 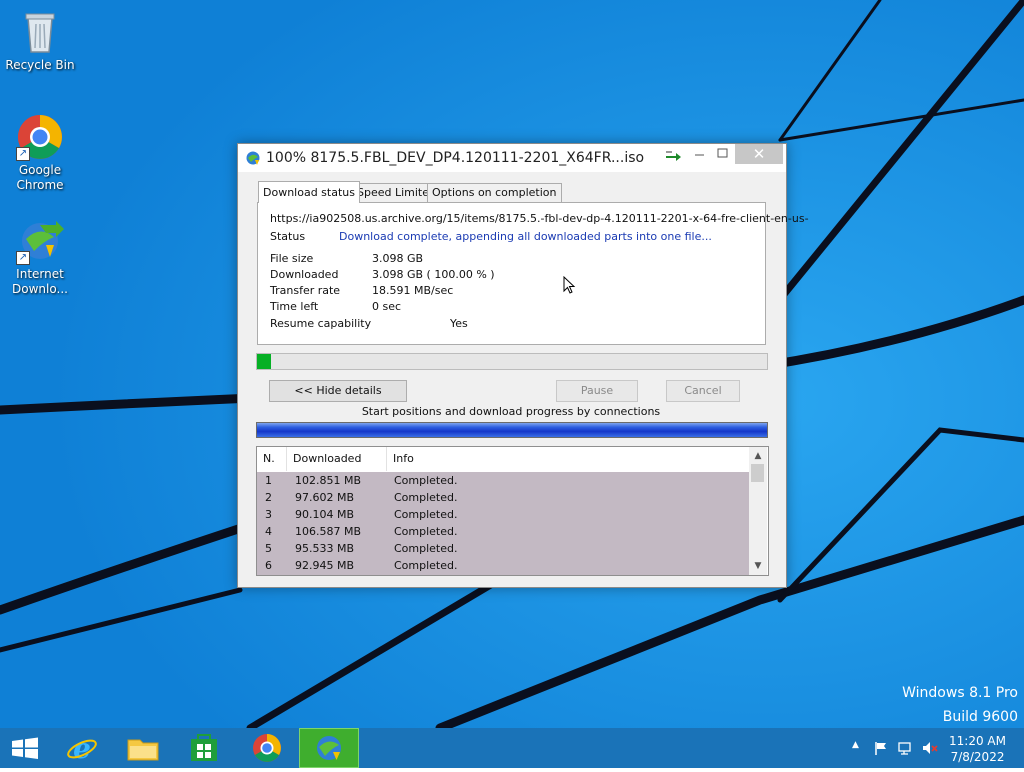 I want to click on file-size-label: File size, so click(x=292, y=258).